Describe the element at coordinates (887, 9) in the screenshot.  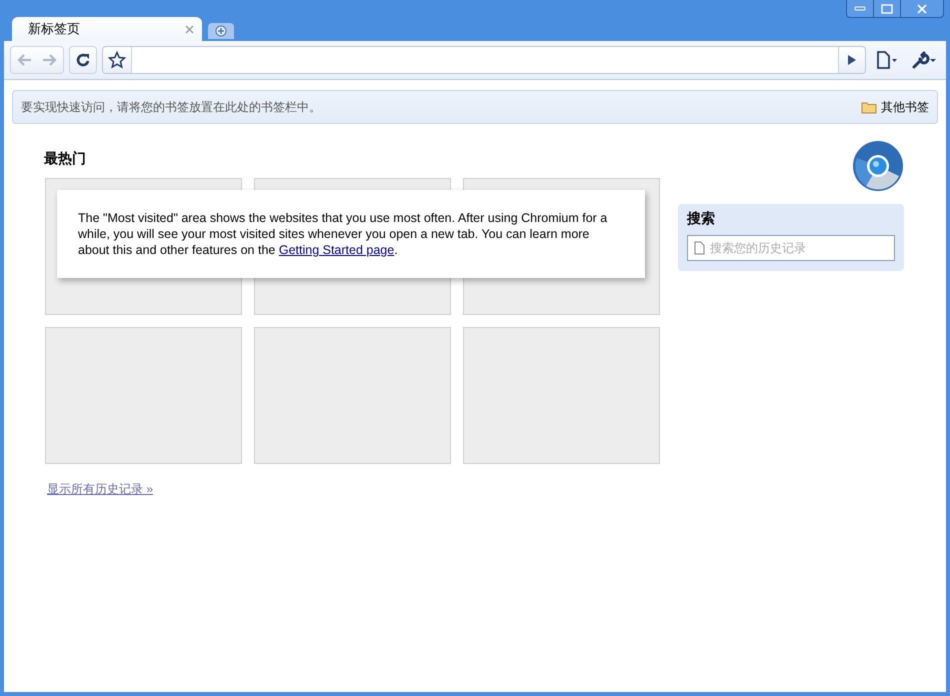
I see `maximize-icon` at that location.